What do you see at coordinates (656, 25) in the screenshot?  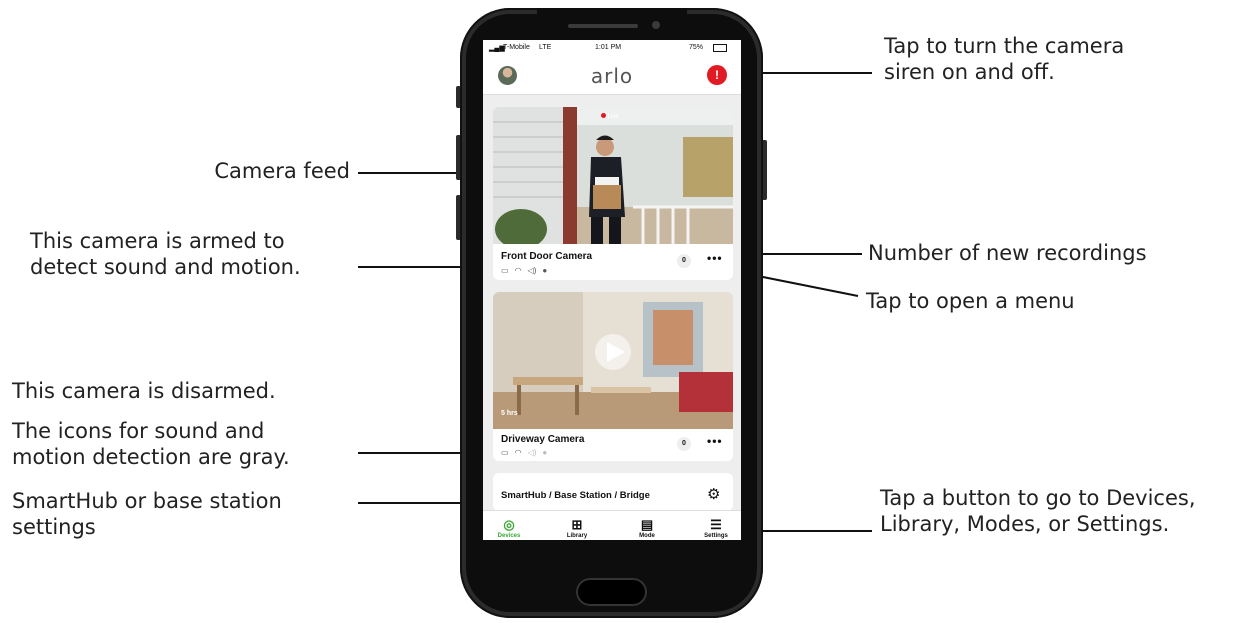 I see `phone-camera-lens` at bounding box center [656, 25].